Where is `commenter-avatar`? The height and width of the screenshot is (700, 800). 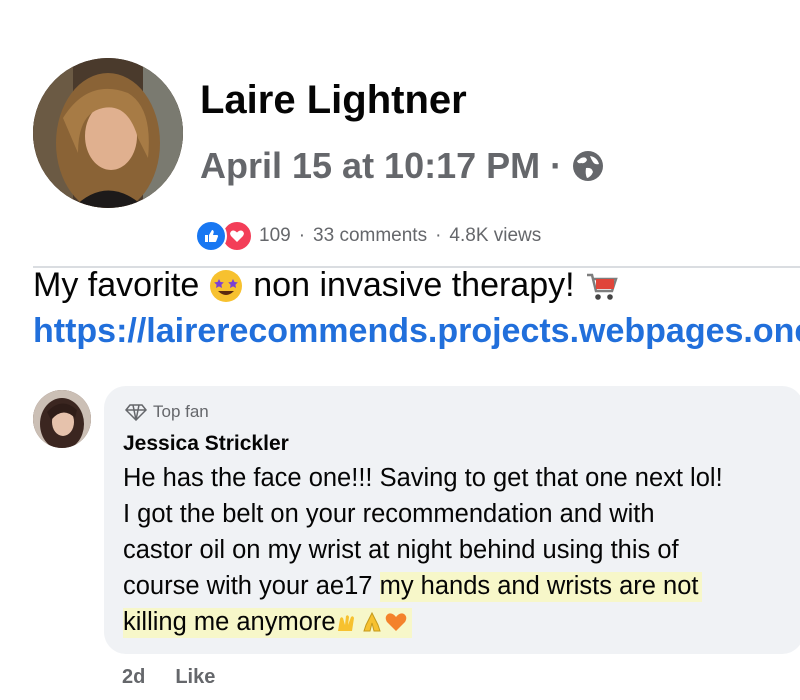
commenter-avatar is located at coordinates (62, 419).